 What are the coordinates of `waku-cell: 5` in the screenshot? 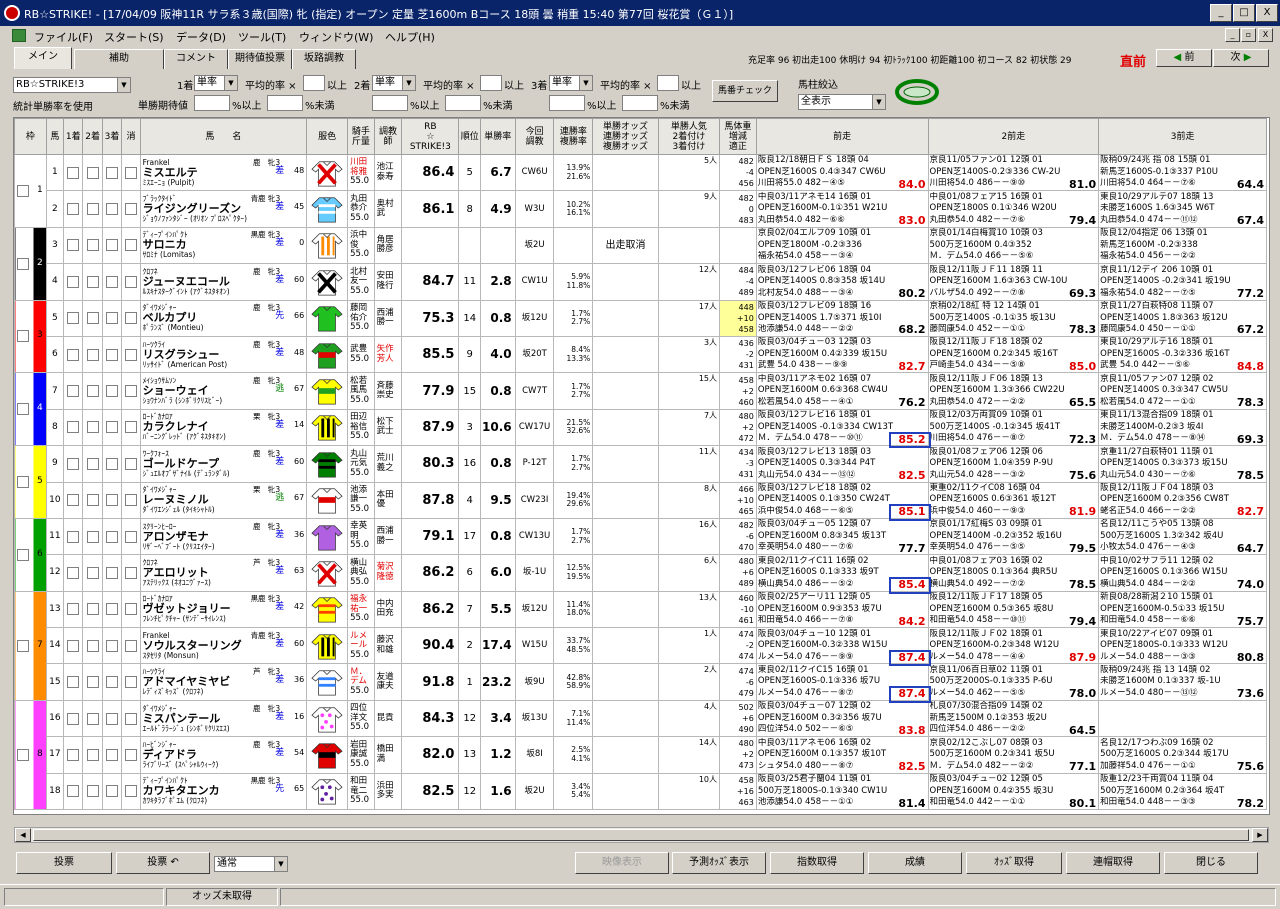 It's located at (30, 482).